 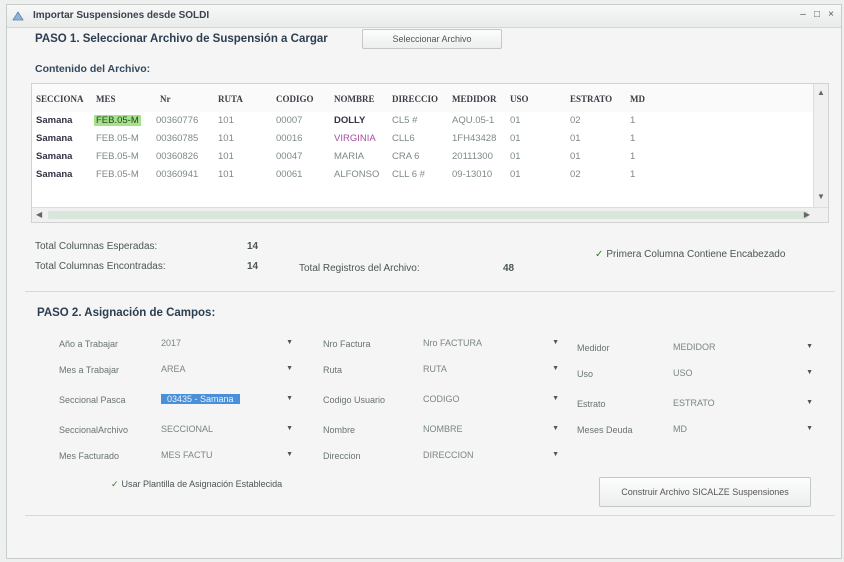 I want to click on close-icon: ×, so click(x=831, y=15).